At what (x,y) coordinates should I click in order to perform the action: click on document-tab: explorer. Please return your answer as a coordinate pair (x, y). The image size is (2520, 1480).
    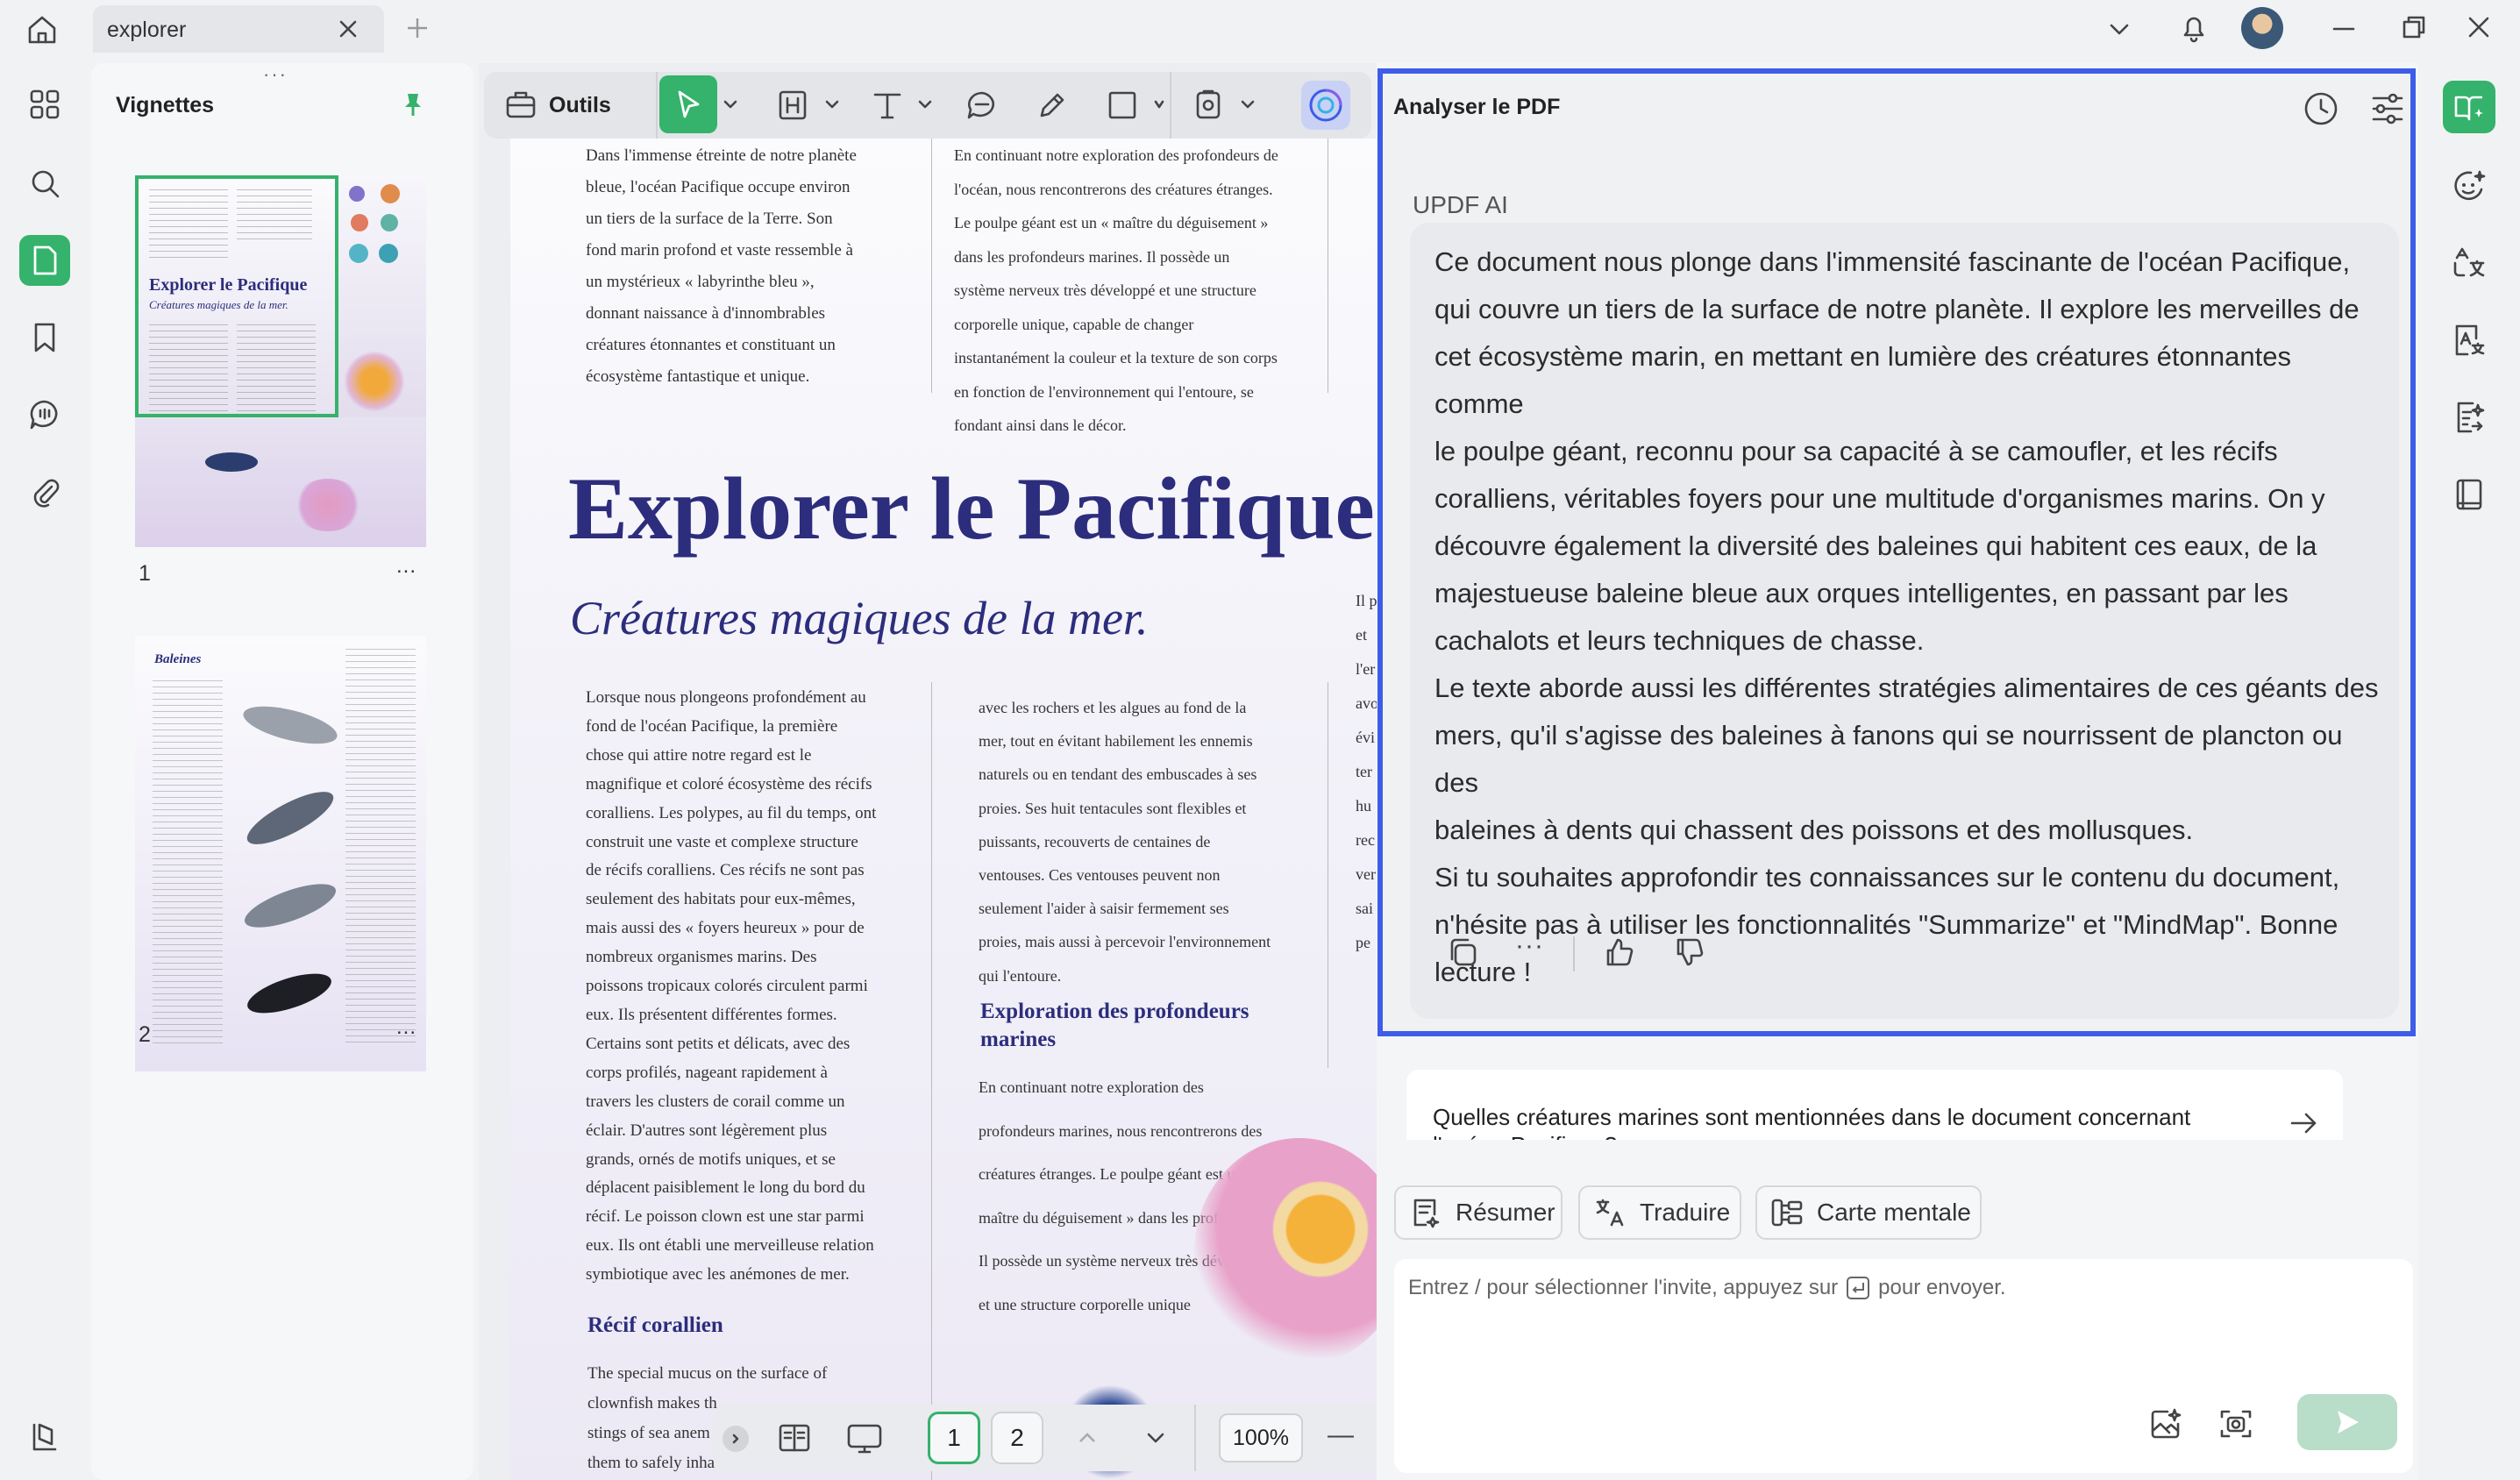
    Looking at the image, I should click on (238, 29).